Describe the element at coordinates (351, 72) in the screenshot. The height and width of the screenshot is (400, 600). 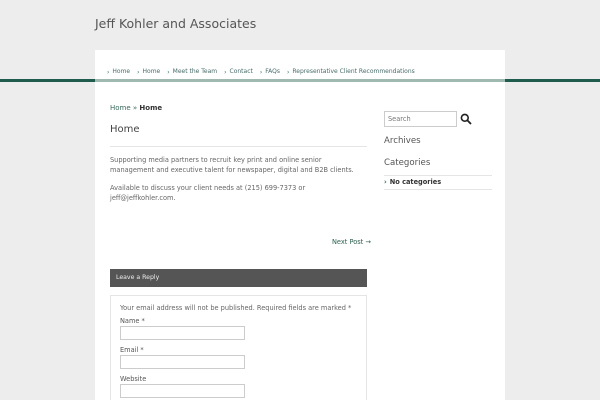
I see `nav-item-client-recommendations: › Representative Client Recommendations` at that location.